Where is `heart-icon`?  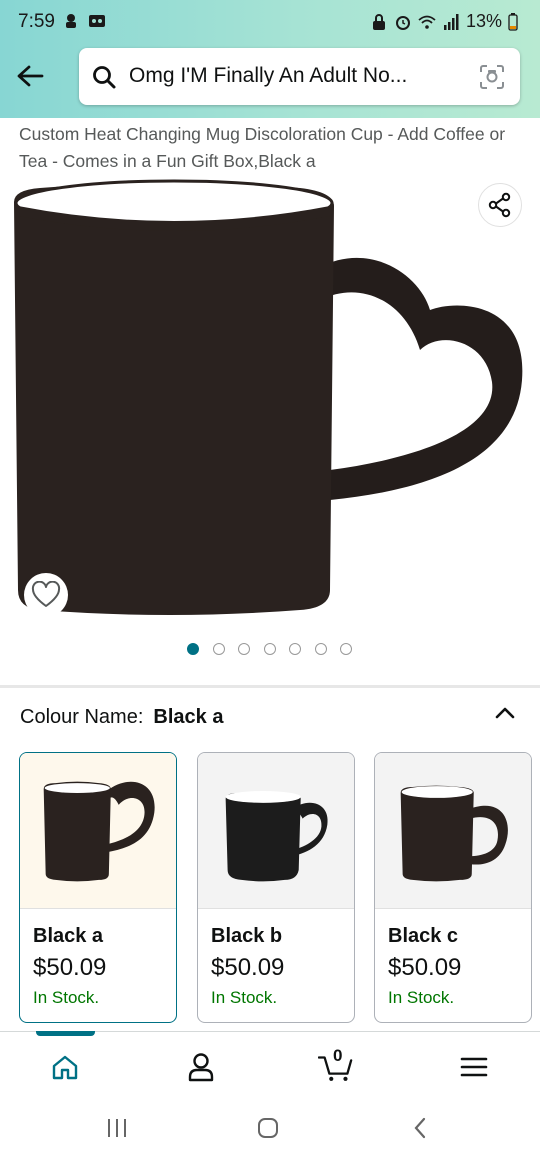 heart-icon is located at coordinates (46, 594).